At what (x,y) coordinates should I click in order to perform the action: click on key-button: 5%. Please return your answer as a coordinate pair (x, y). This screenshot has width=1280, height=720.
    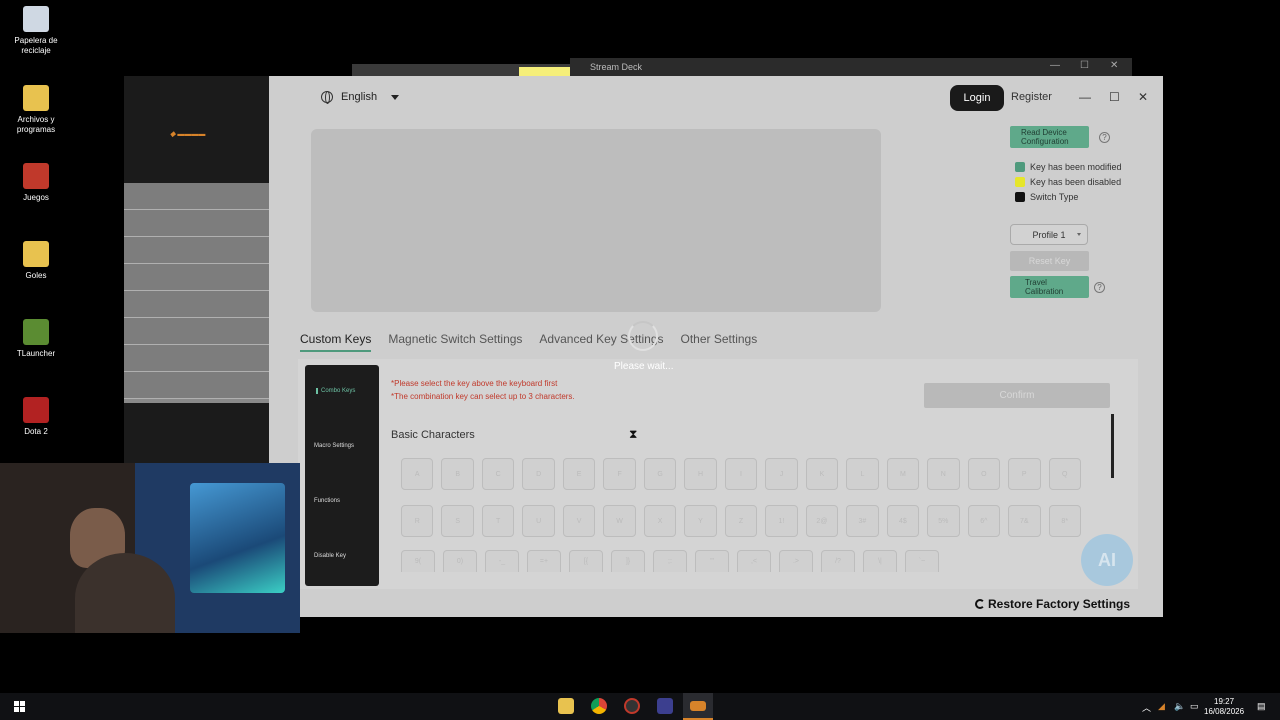
    Looking at the image, I should click on (943, 521).